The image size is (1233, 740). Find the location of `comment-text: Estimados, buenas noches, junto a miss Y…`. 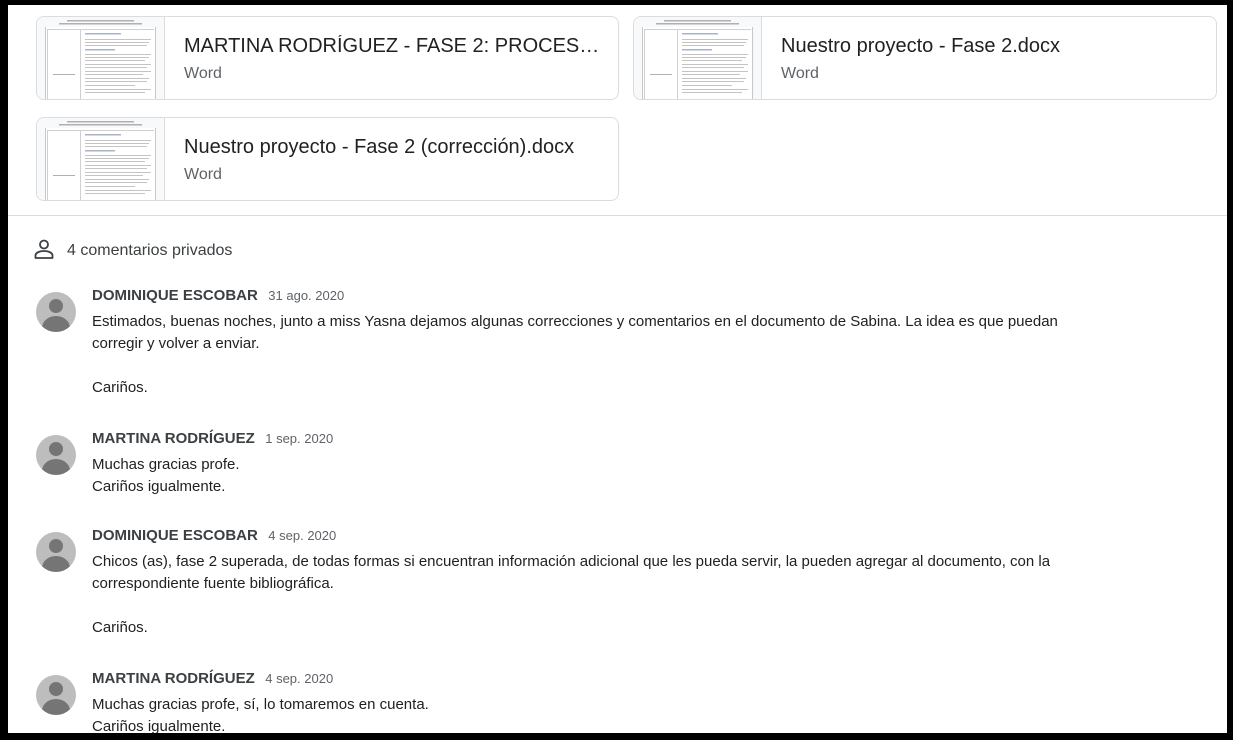

comment-text: Estimados, buenas noches, junto a miss Y… is located at coordinates (654, 355).